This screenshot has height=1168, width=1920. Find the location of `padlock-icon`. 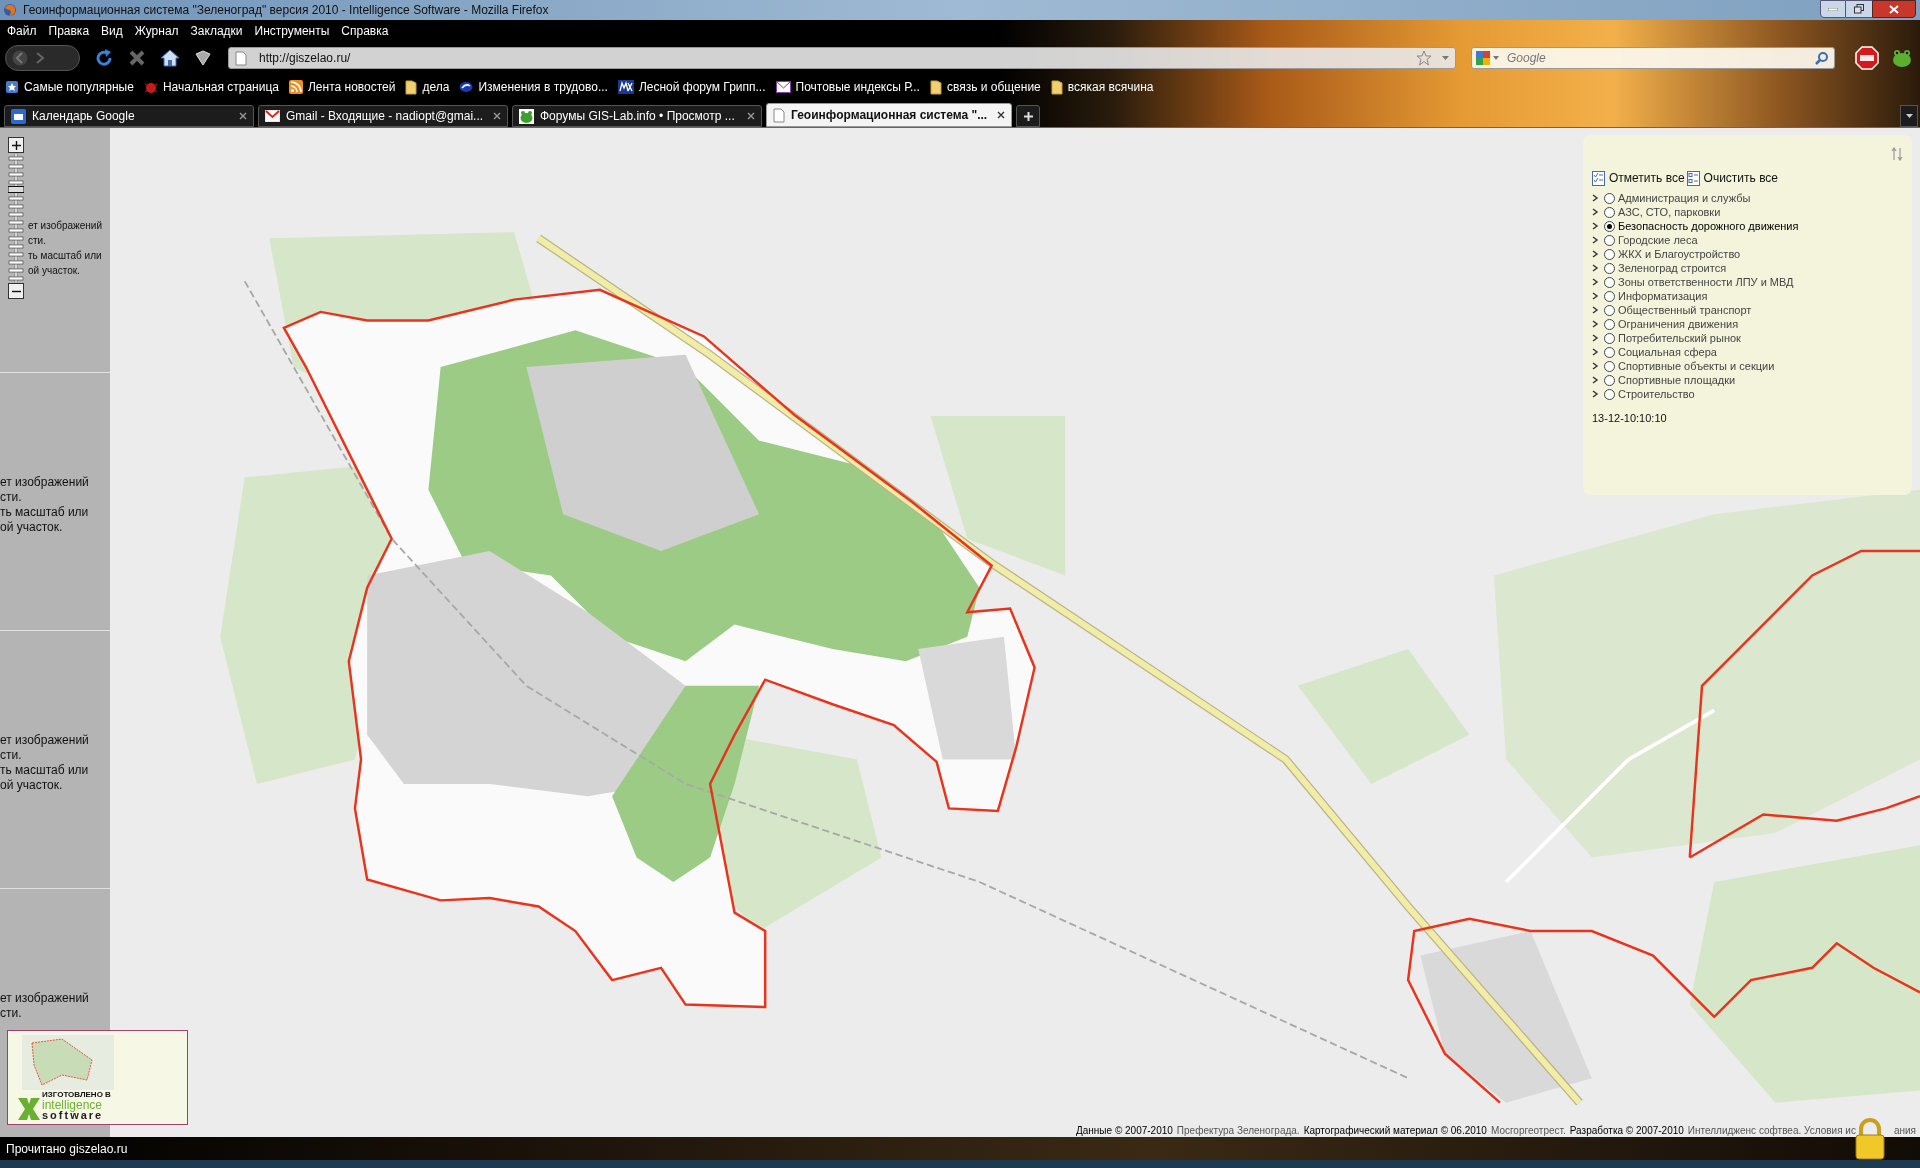

padlock-icon is located at coordinates (1870, 1139).